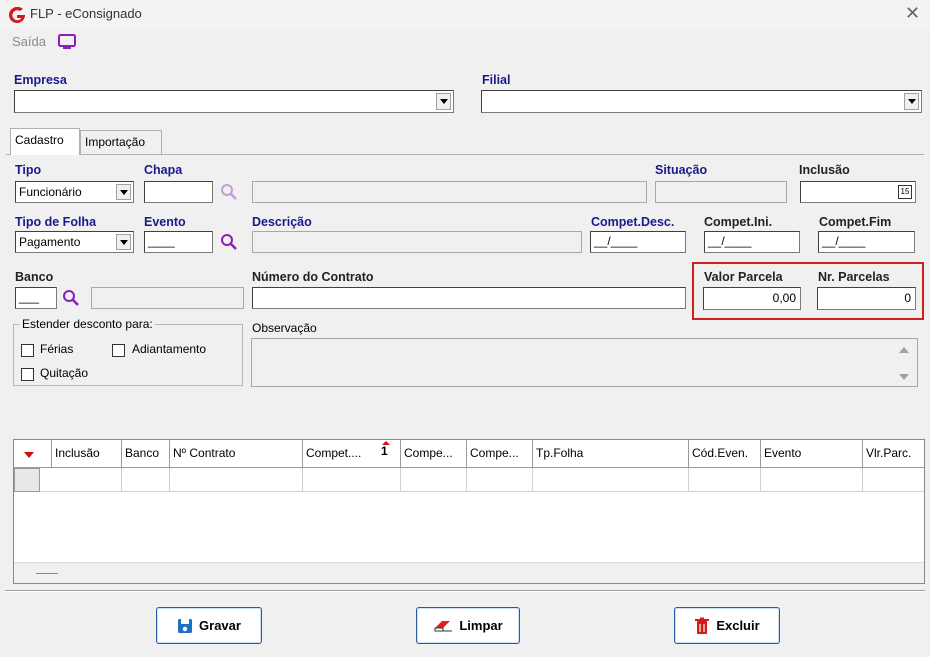  I want to click on inclusao-date-input: 15, so click(858, 192).